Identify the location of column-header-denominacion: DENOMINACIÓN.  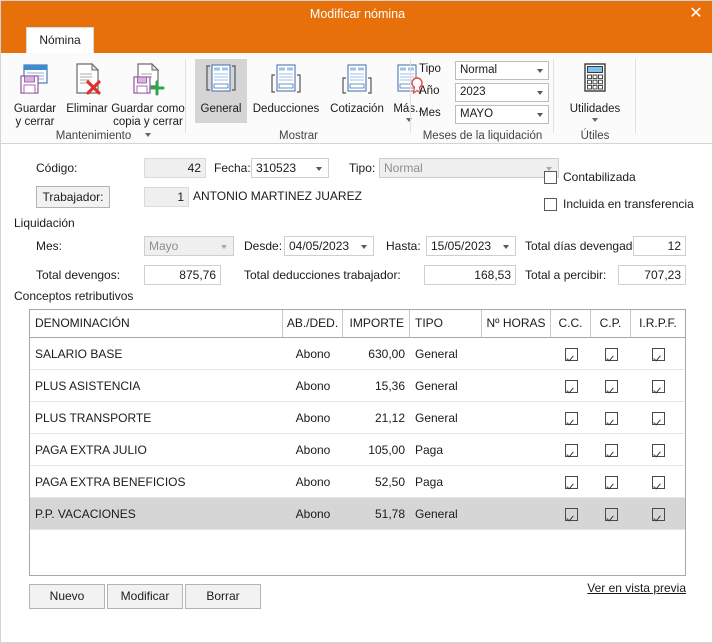
(156, 323).